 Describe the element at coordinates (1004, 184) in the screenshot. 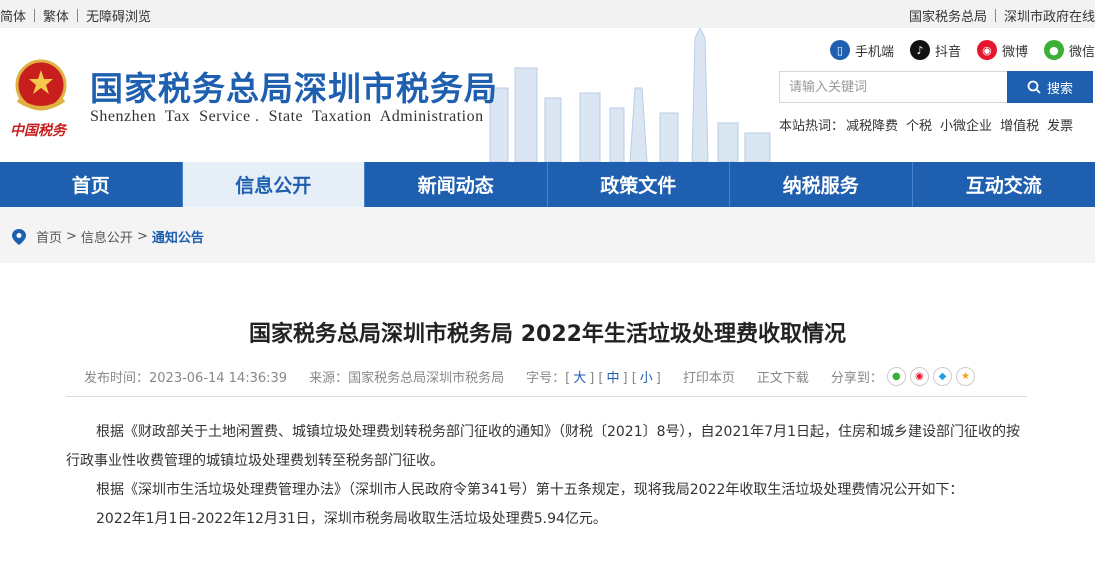

I see `nav-item-interaction: 互动交流` at that location.